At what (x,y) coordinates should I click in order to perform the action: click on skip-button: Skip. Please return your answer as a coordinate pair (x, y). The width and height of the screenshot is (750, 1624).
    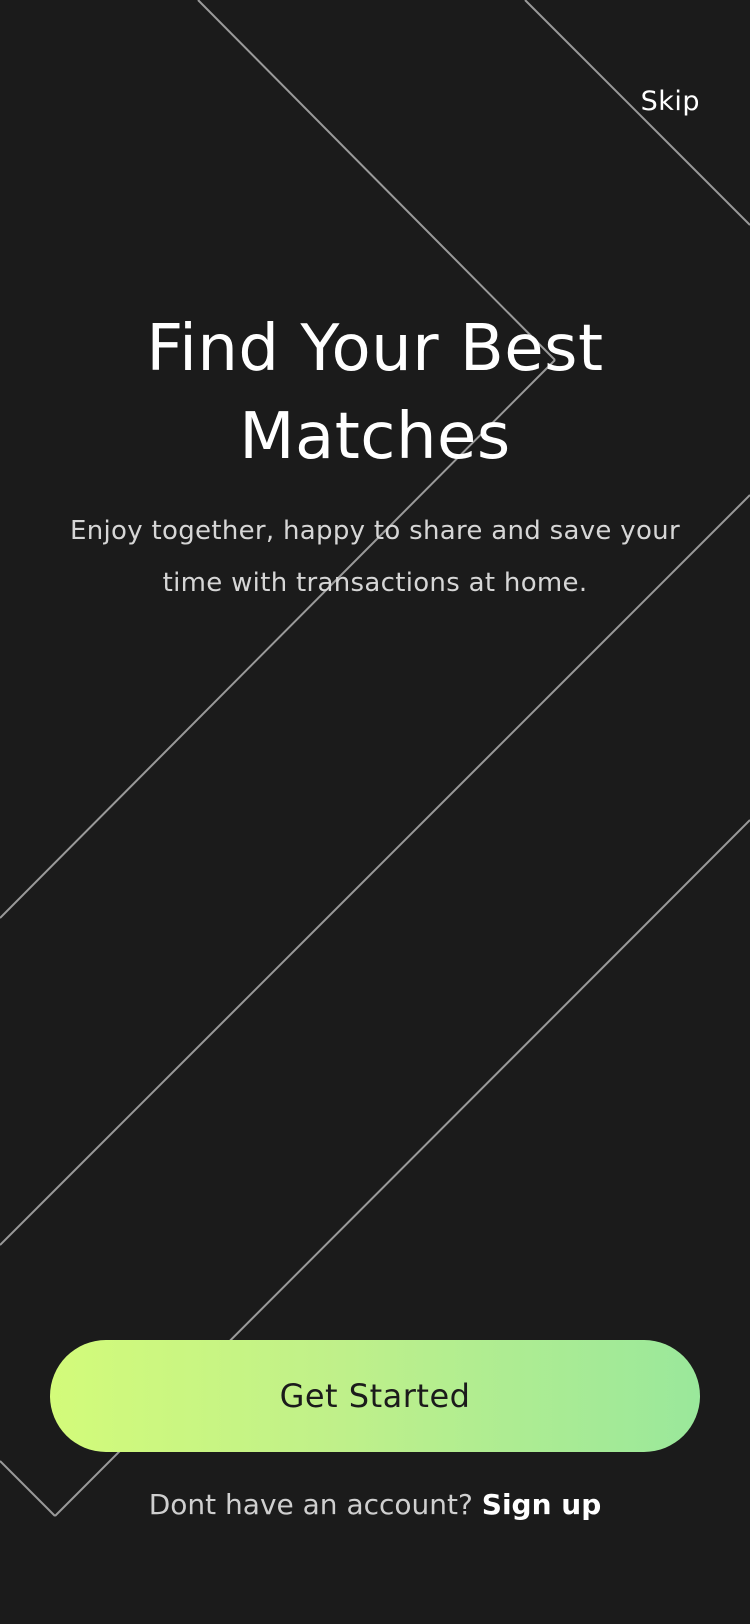
    Looking at the image, I should click on (670, 101).